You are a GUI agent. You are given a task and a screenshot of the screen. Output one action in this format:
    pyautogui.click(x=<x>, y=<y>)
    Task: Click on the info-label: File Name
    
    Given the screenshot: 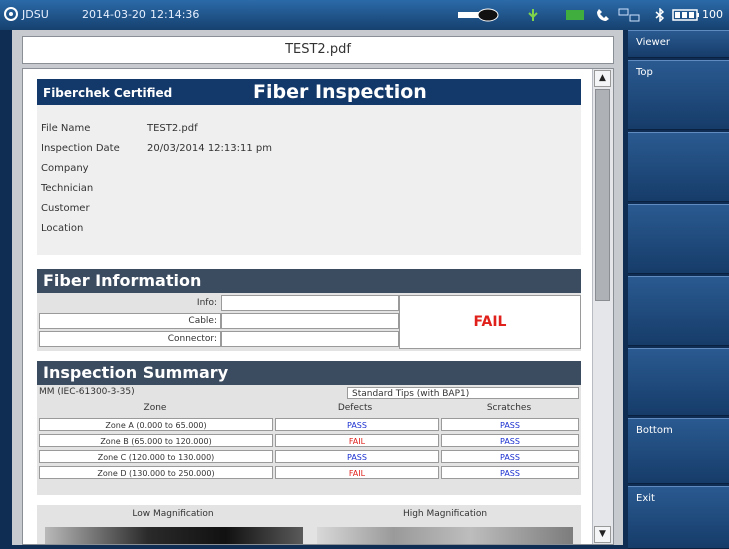 What is the action you would take?
    pyautogui.click(x=66, y=128)
    